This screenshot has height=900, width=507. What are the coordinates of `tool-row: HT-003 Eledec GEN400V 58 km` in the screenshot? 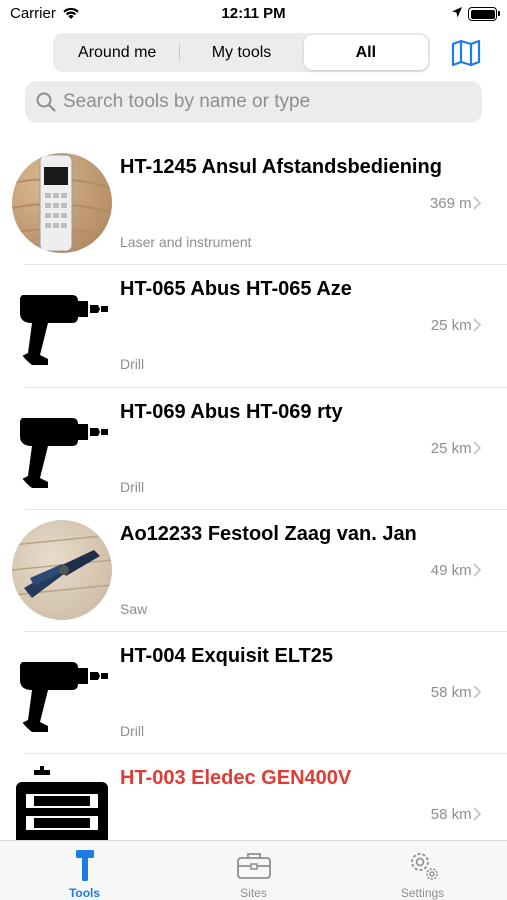 It's located at (253, 797).